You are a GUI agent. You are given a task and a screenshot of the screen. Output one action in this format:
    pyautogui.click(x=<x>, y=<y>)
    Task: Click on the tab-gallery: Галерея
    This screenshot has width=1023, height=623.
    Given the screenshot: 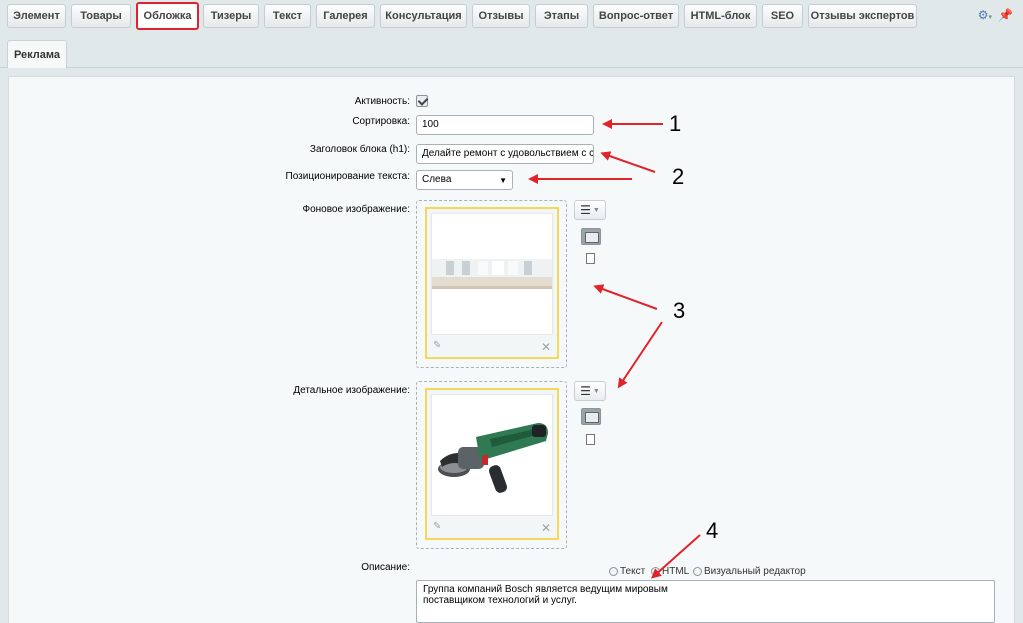 What is the action you would take?
    pyautogui.click(x=345, y=16)
    